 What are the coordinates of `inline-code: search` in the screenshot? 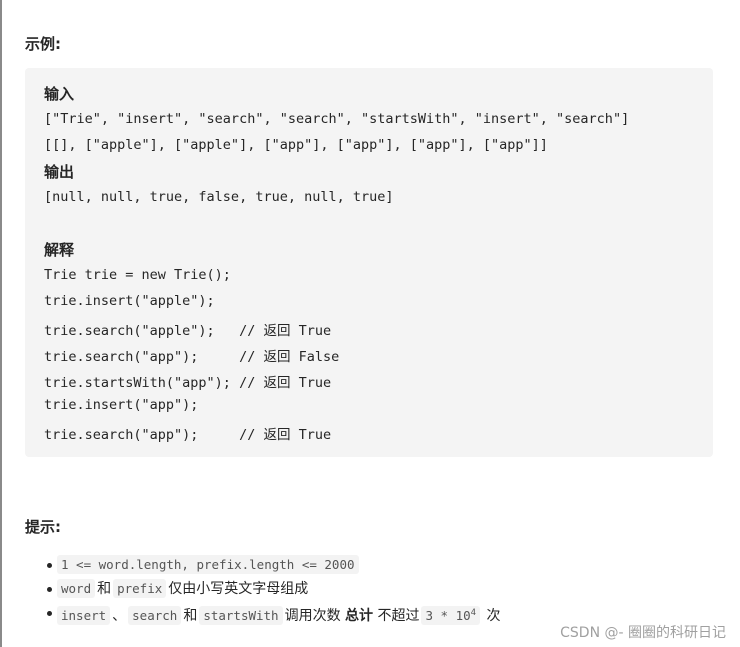 It's located at (155, 616).